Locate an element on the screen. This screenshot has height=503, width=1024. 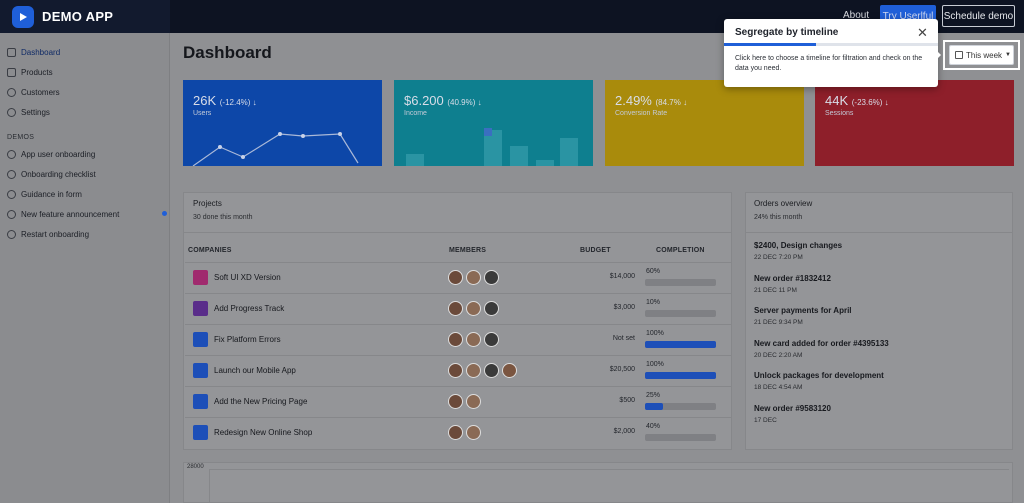
logo-icon is located at coordinates (23, 16).